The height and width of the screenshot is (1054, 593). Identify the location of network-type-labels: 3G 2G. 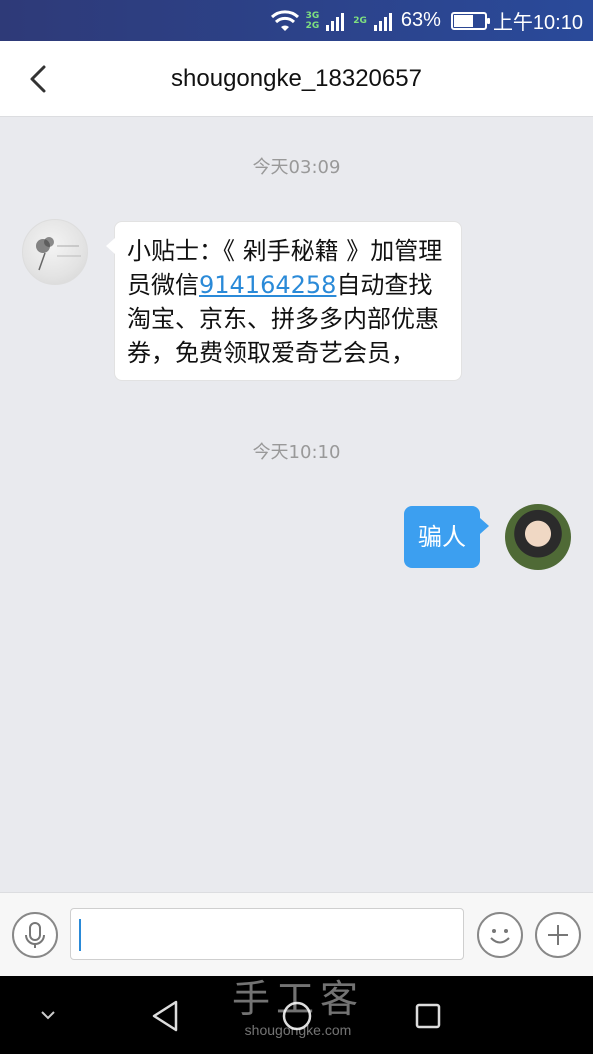
(313, 21).